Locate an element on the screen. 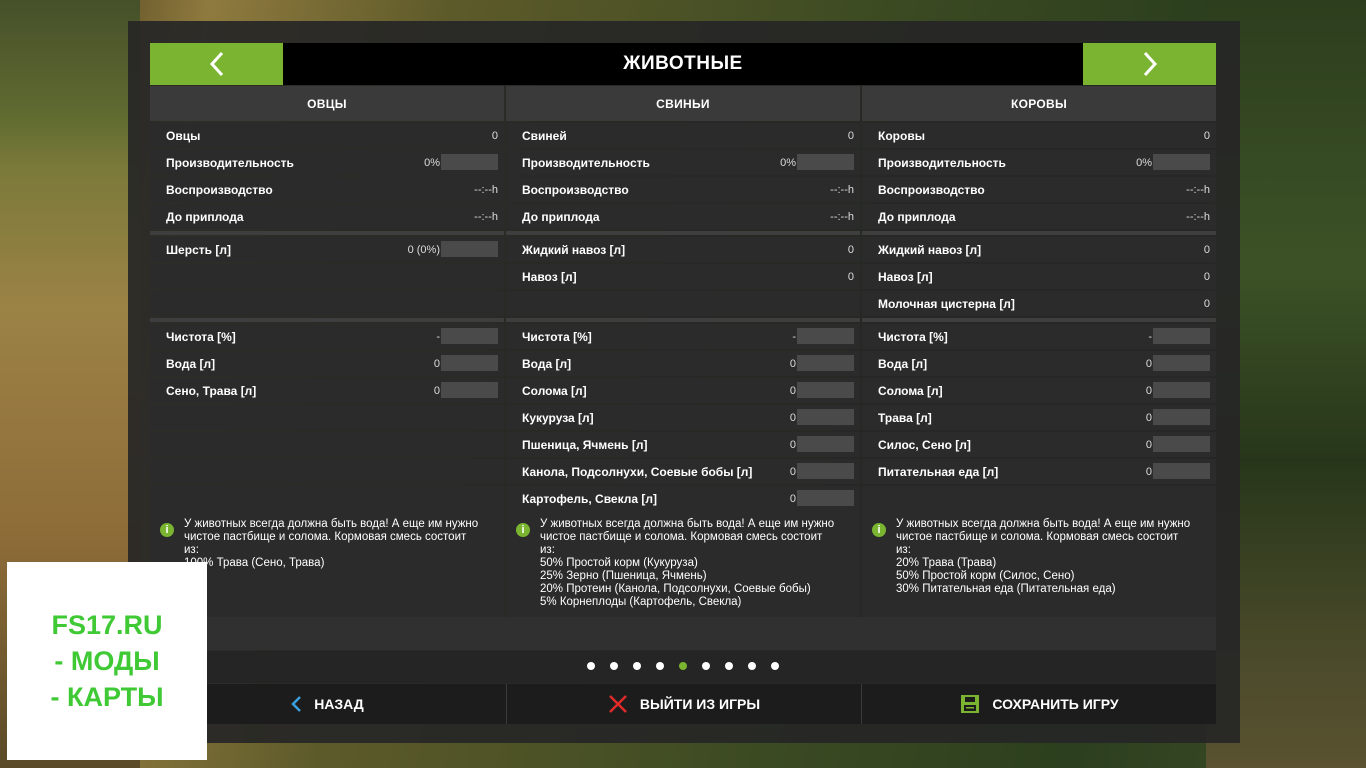 This screenshot has width=1366, height=768. needs-row: Пшеница, Ячмень [л] 0 is located at coordinates (683, 444).